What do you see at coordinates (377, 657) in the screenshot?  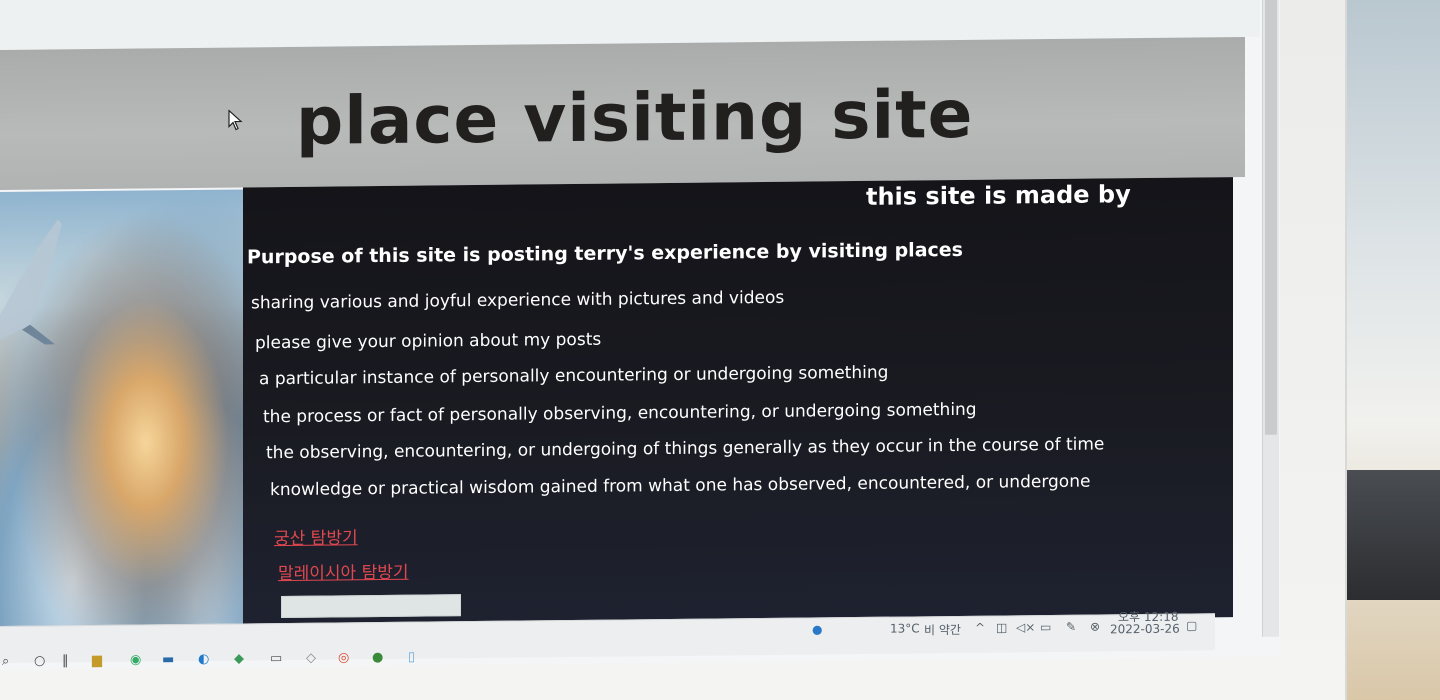 I see `app-icon: ●` at bounding box center [377, 657].